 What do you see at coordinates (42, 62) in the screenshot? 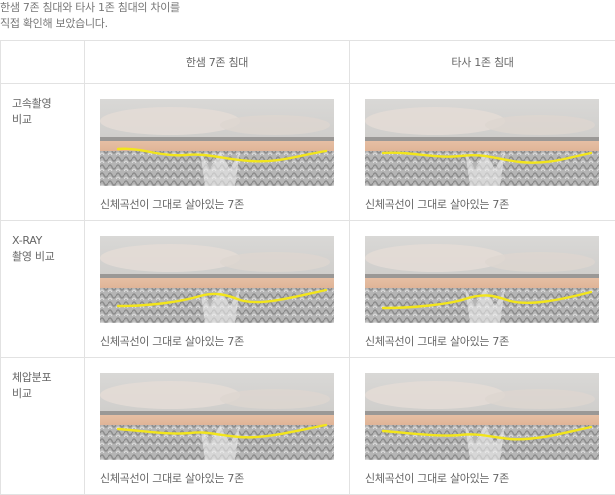
I see `header-corner-cell` at bounding box center [42, 62].